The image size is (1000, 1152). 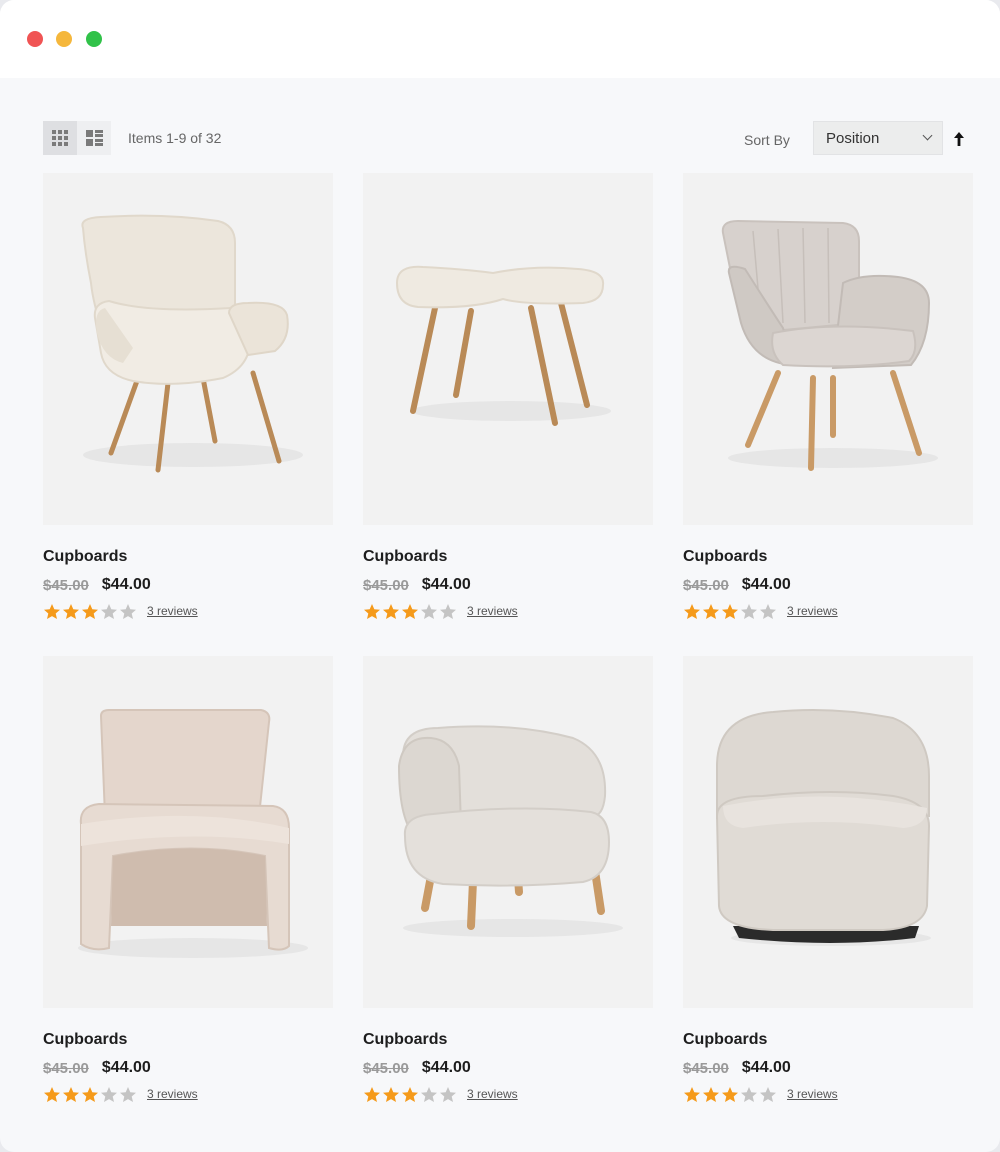 I want to click on chevron-down-icon, so click(x=927, y=135).